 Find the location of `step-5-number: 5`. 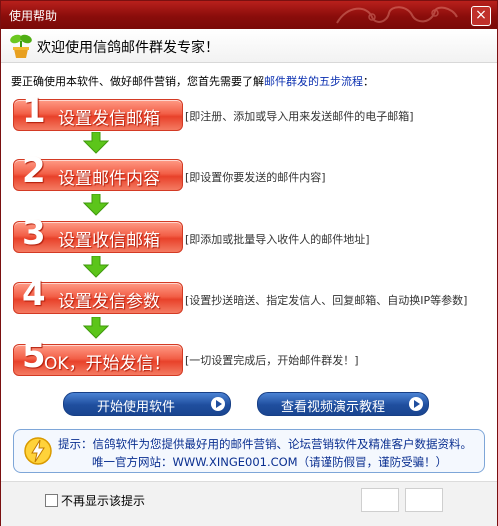

step-5-number: 5 is located at coordinates (34, 356).